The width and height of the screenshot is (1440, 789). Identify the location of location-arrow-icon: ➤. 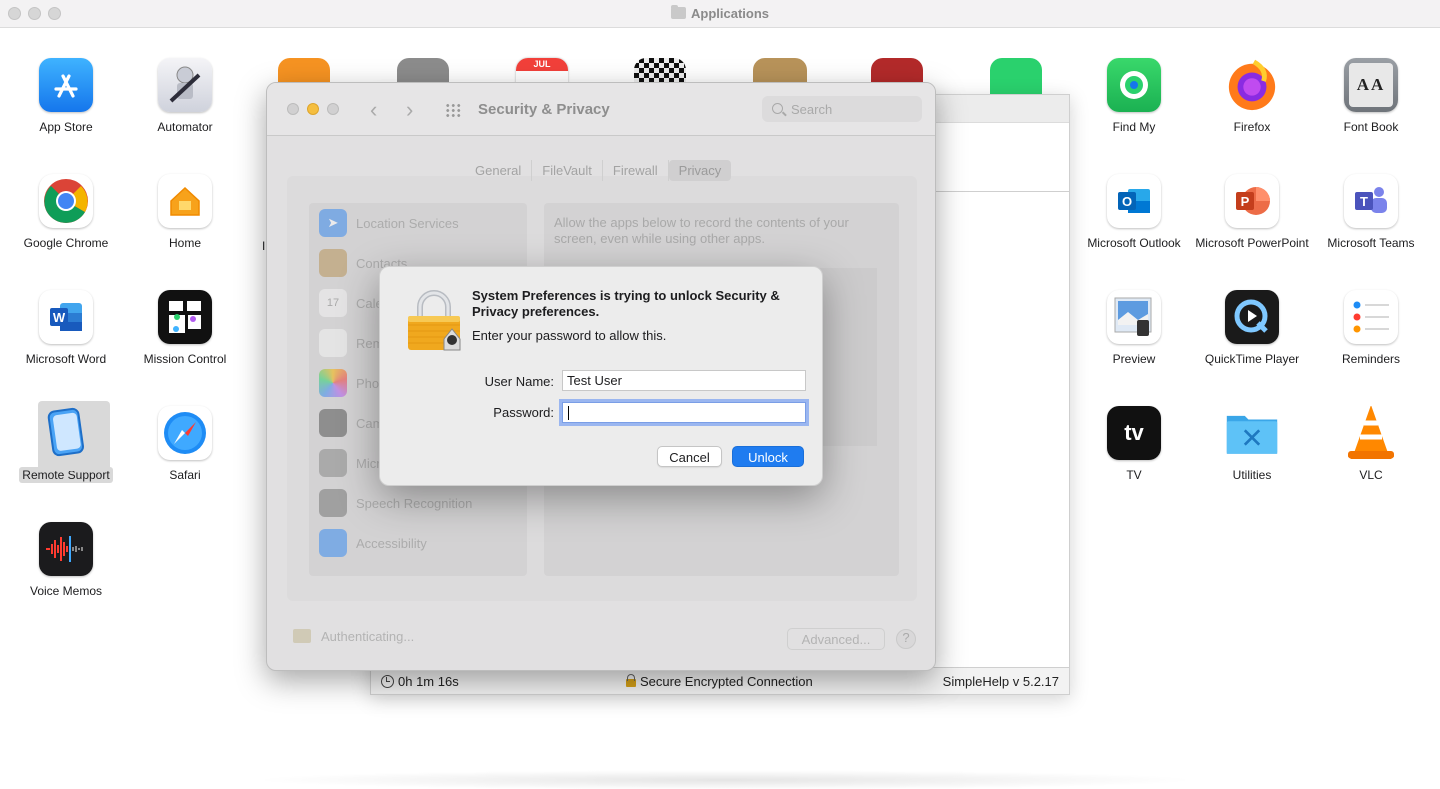
(333, 223).